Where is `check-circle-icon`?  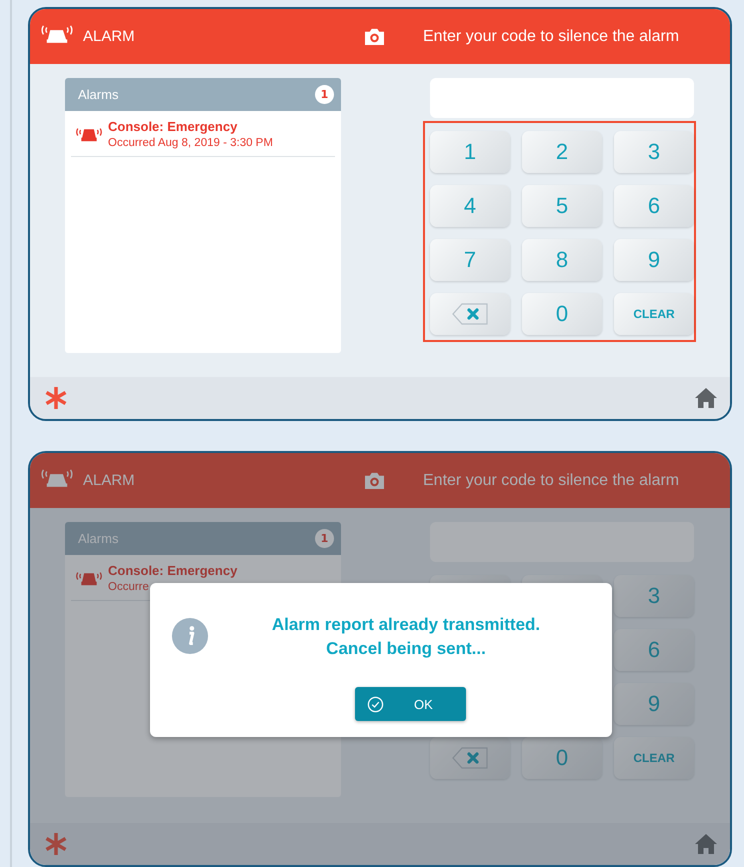 check-circle-icon is located at coordinates (375, 704).